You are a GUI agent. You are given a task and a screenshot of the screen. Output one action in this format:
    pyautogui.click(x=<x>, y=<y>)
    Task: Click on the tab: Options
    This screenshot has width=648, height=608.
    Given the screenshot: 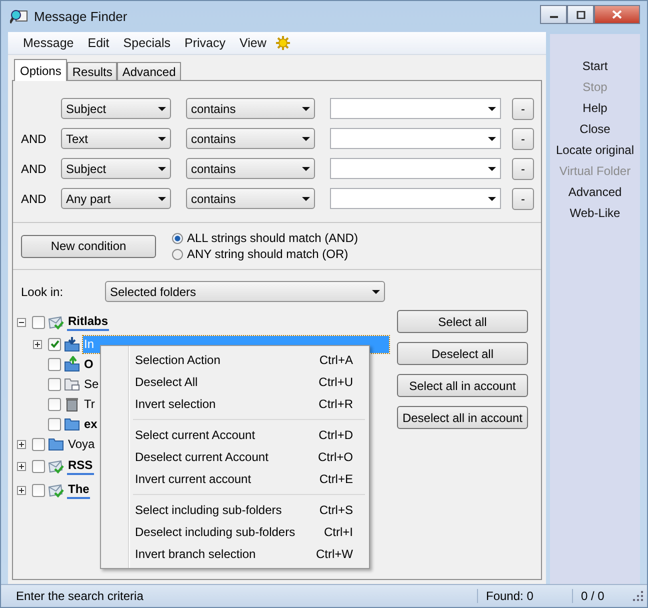 What is the action you would take?
    pyautogui.click(x=41, y=70)
    